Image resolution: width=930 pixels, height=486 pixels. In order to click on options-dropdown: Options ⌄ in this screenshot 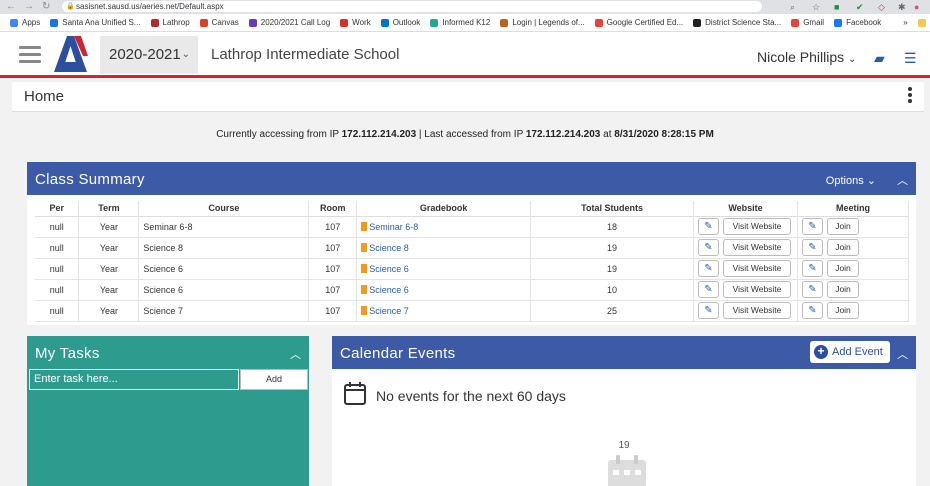, I will do `click(851, 180)`.